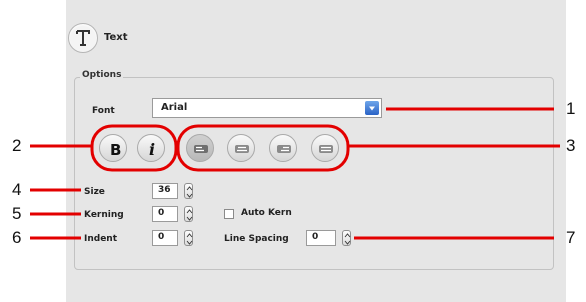  I want to click on callout-7: 7, so click(571, 237).